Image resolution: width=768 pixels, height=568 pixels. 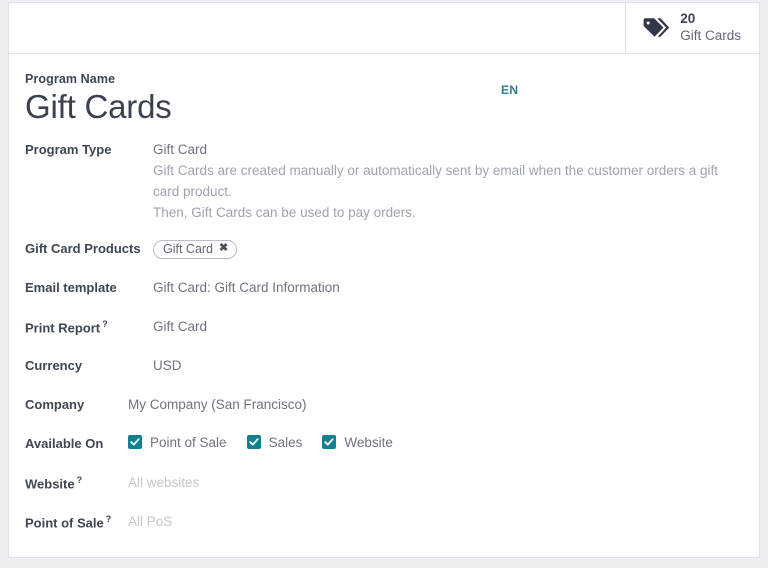 What do you see at coordinates (68, 149) in the screenshot?
I see `field-label-program-type: Program Type` at bounding box center [68, 149].